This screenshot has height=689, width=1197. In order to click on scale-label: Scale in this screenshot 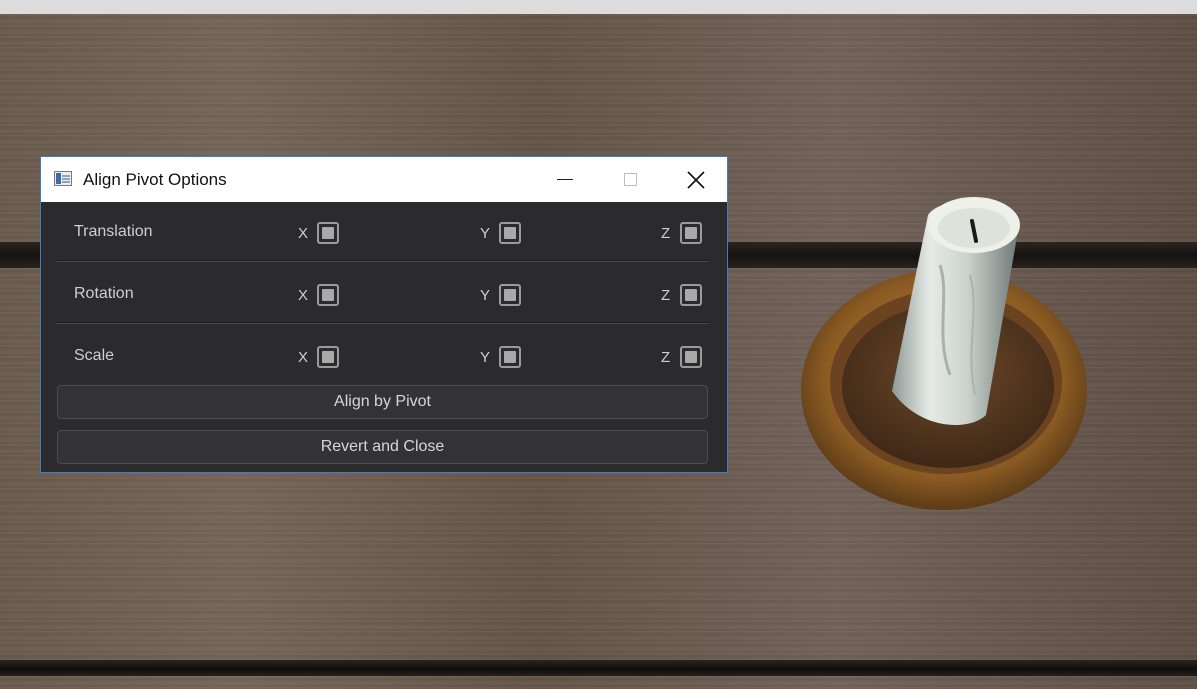, I will do `click(94, 355)`.